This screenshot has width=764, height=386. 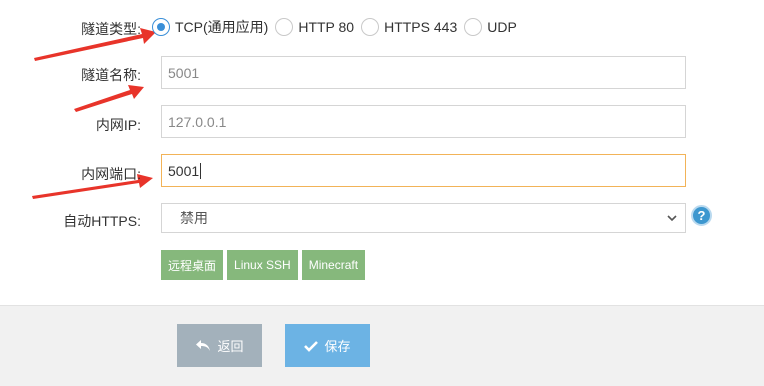 I want to click on radio-udp-label: UDP, so click(x=502, y=27).